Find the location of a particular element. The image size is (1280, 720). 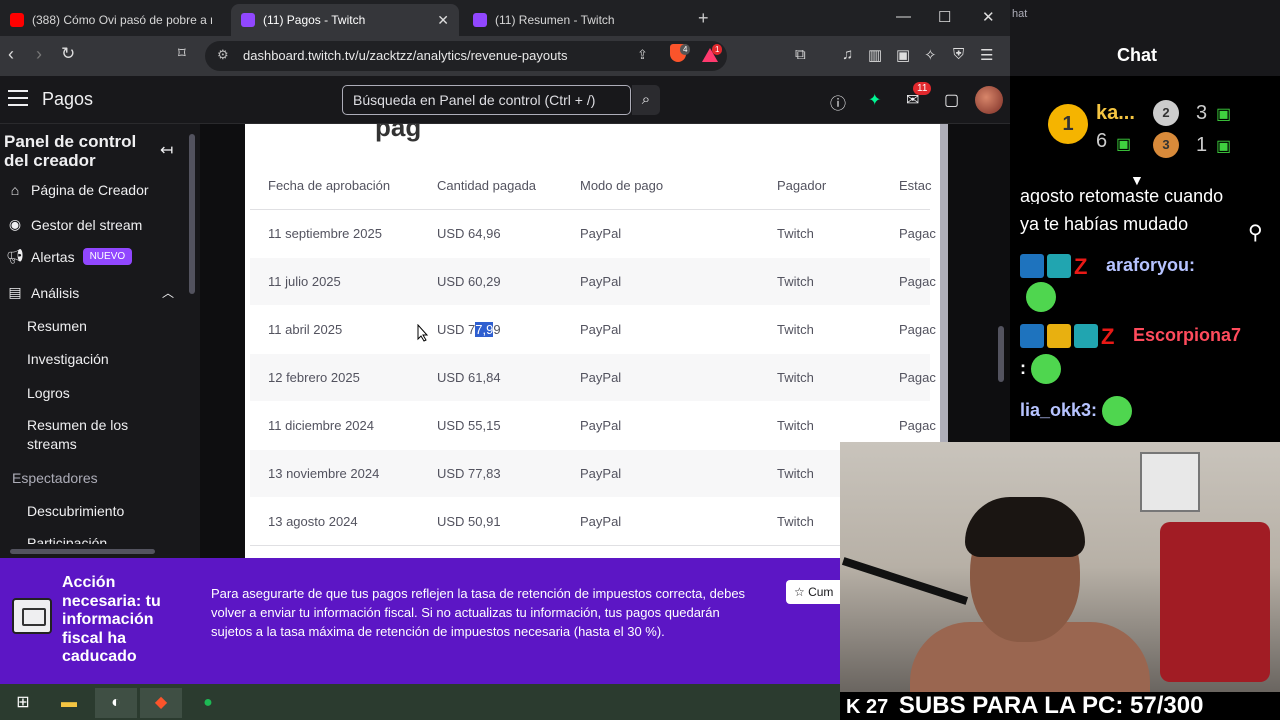

sidebar-subitem-summary: Resumen is located at coordinates (97, 326).